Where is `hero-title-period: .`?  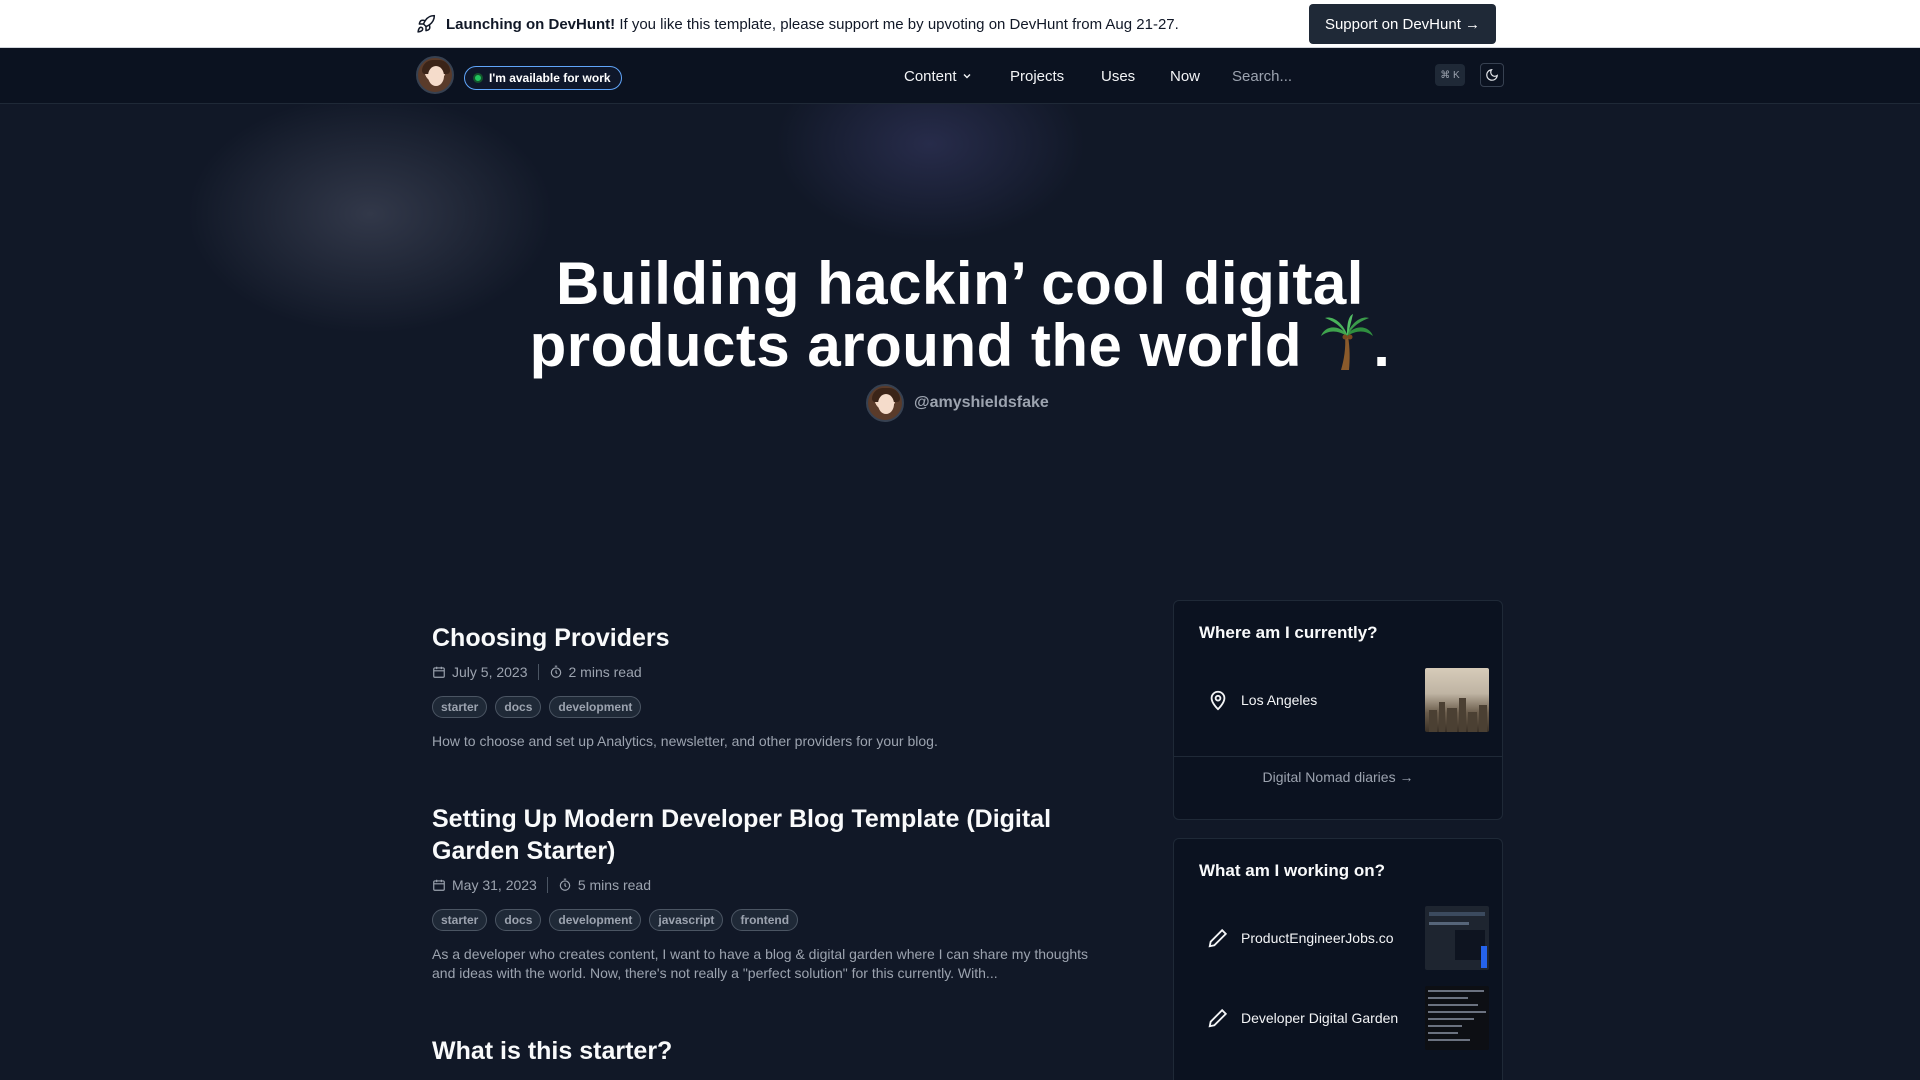
hero-title-period: . is located at coordinates (1382, 345).